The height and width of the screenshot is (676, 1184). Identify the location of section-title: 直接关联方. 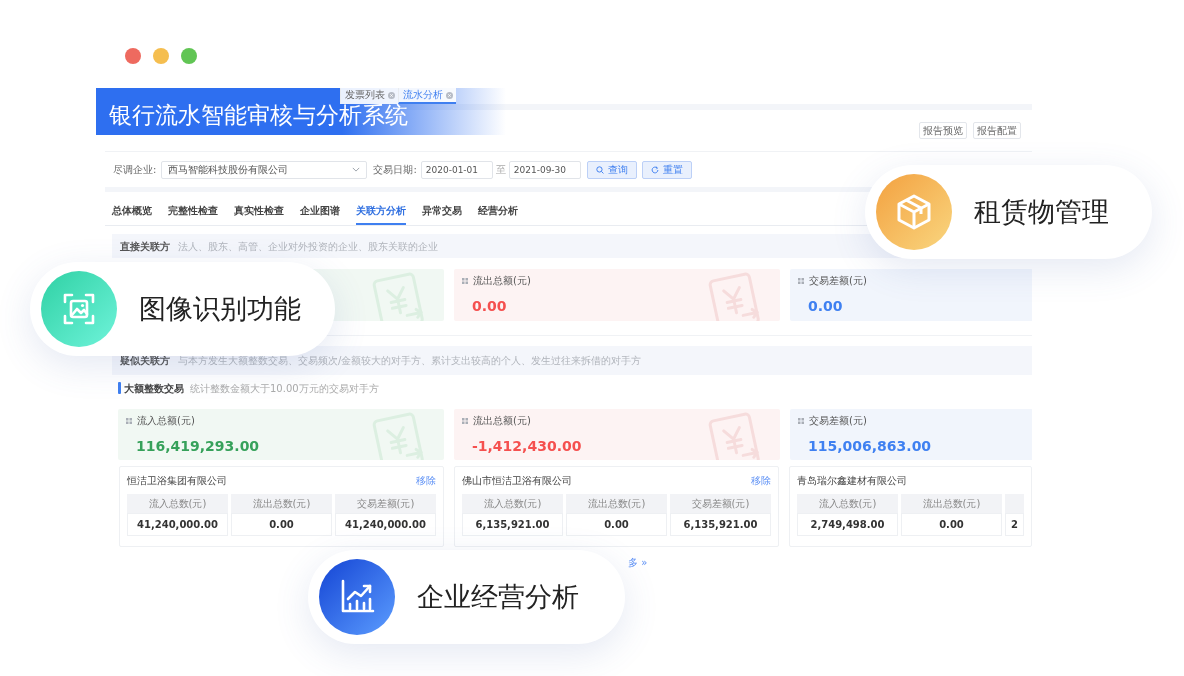
(145, 246).